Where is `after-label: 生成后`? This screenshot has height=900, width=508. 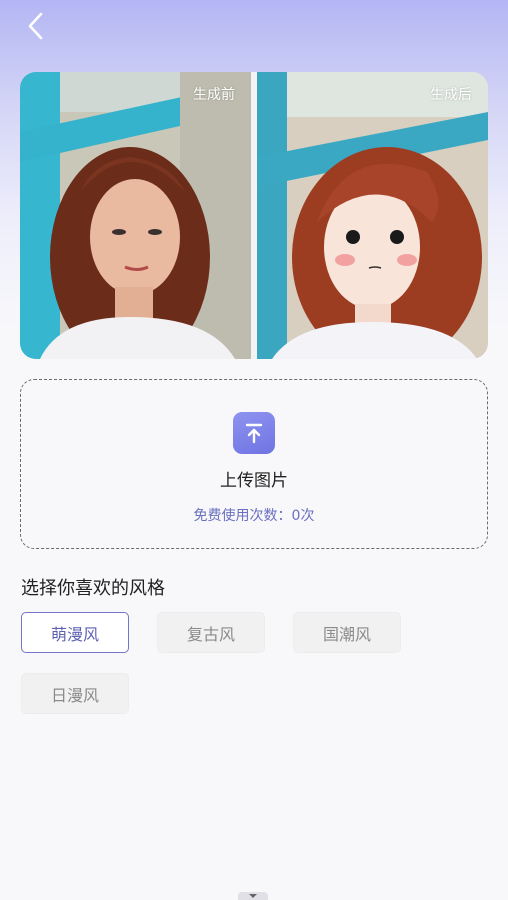 after-label: 生成后 is located at coordinates (451, 95).